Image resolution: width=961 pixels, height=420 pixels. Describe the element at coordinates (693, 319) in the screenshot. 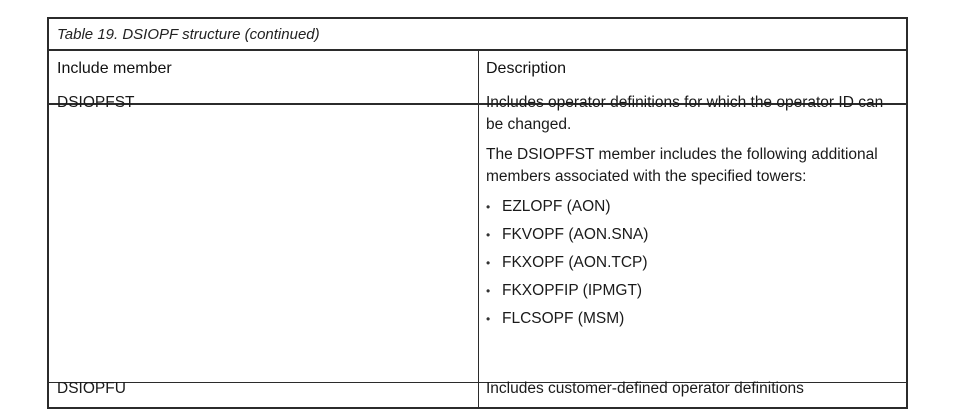

I see `list-item: • FLCSOPF (MSM)` at that location.